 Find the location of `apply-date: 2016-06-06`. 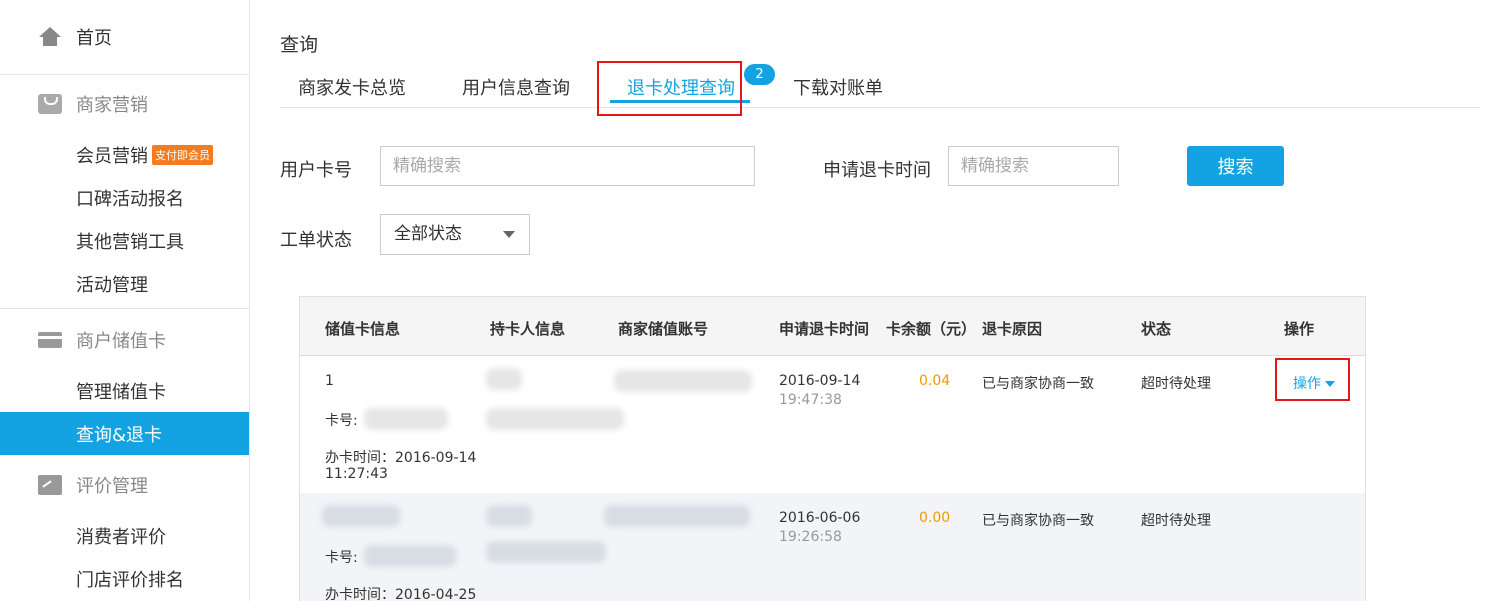

apply-date: 2016-06-06 is located at coordinates (820, 518).